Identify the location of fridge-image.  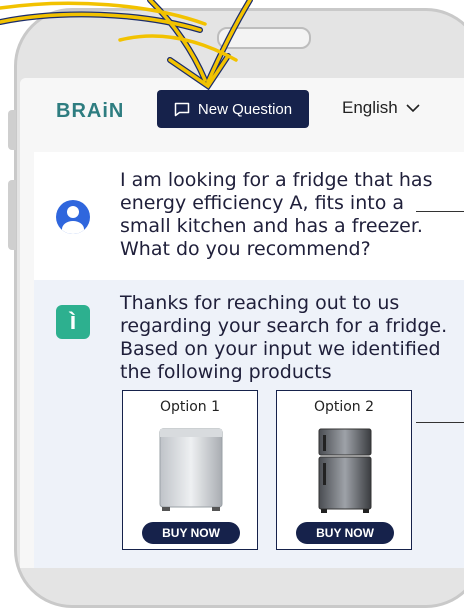
(345, 470).